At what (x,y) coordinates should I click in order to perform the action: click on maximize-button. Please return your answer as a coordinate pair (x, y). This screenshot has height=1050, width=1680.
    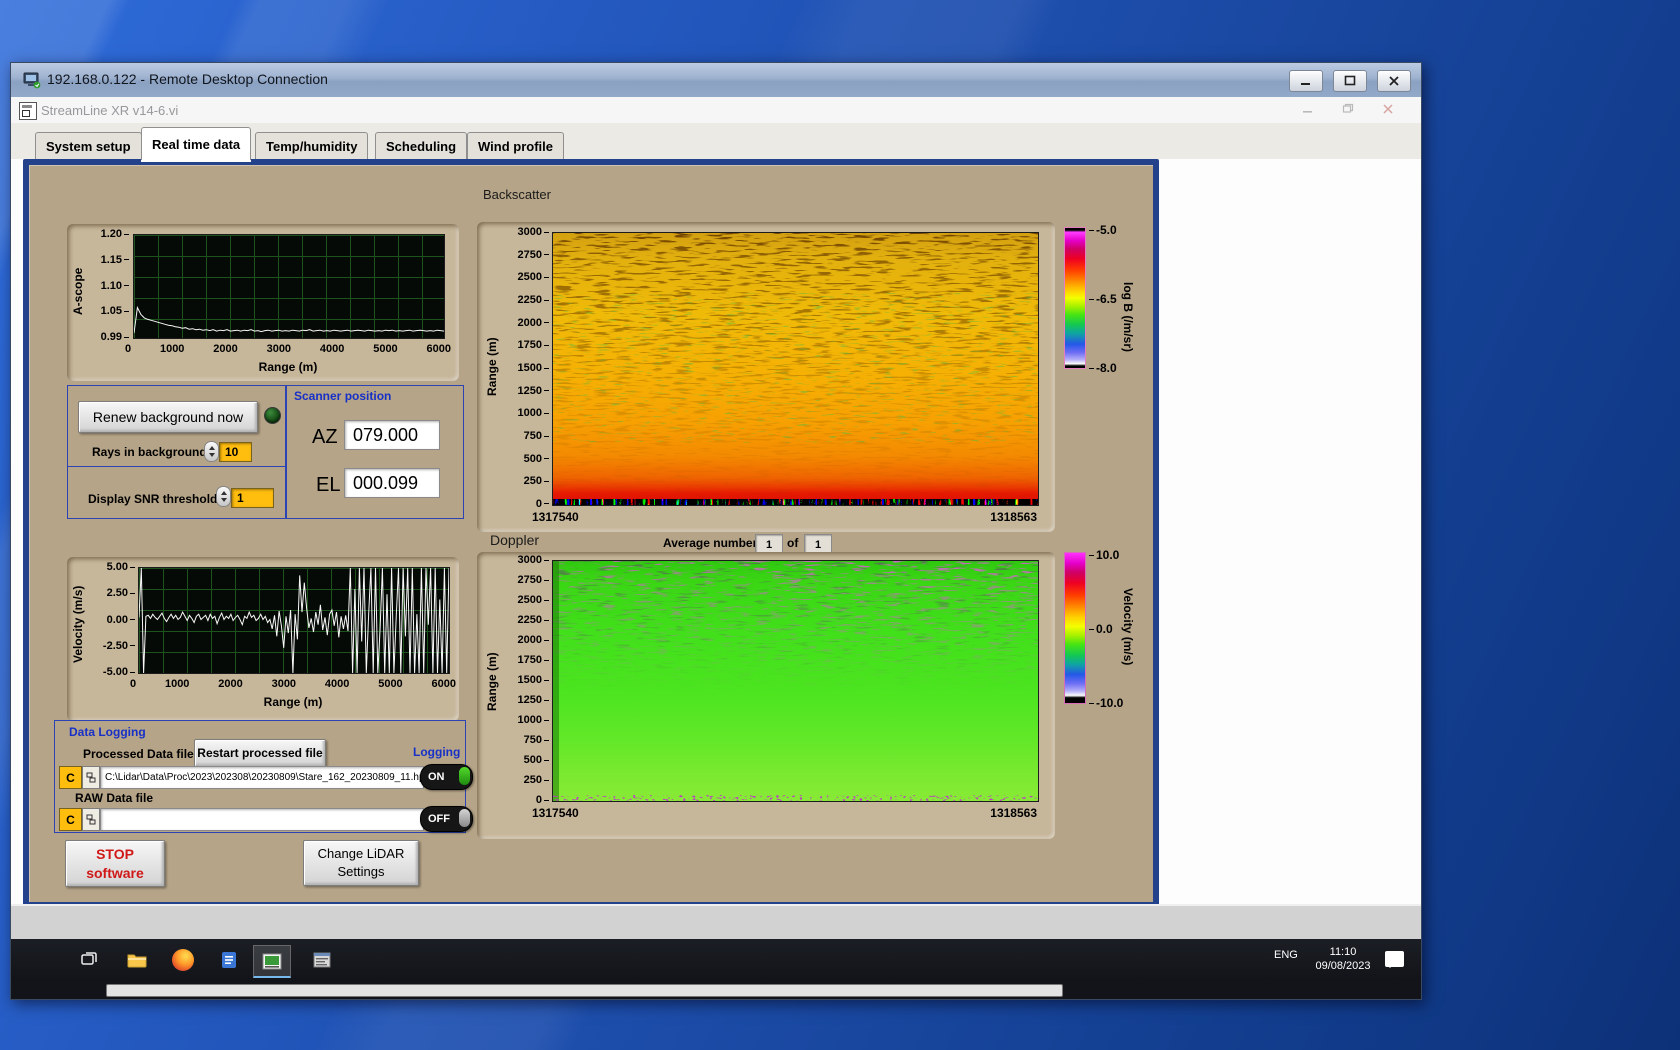
    Looking at the image, I should click on (1350, 81).